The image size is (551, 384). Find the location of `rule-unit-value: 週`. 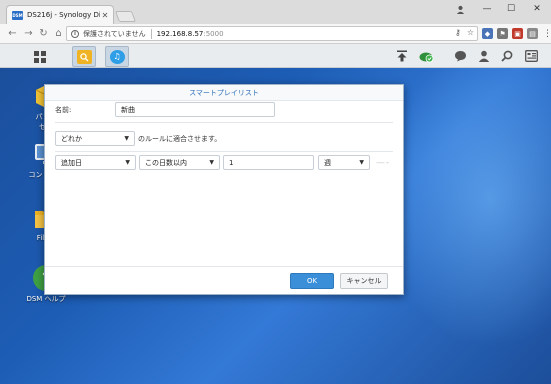

rule-unit-value: 週 is located at coordinates (327, 162).